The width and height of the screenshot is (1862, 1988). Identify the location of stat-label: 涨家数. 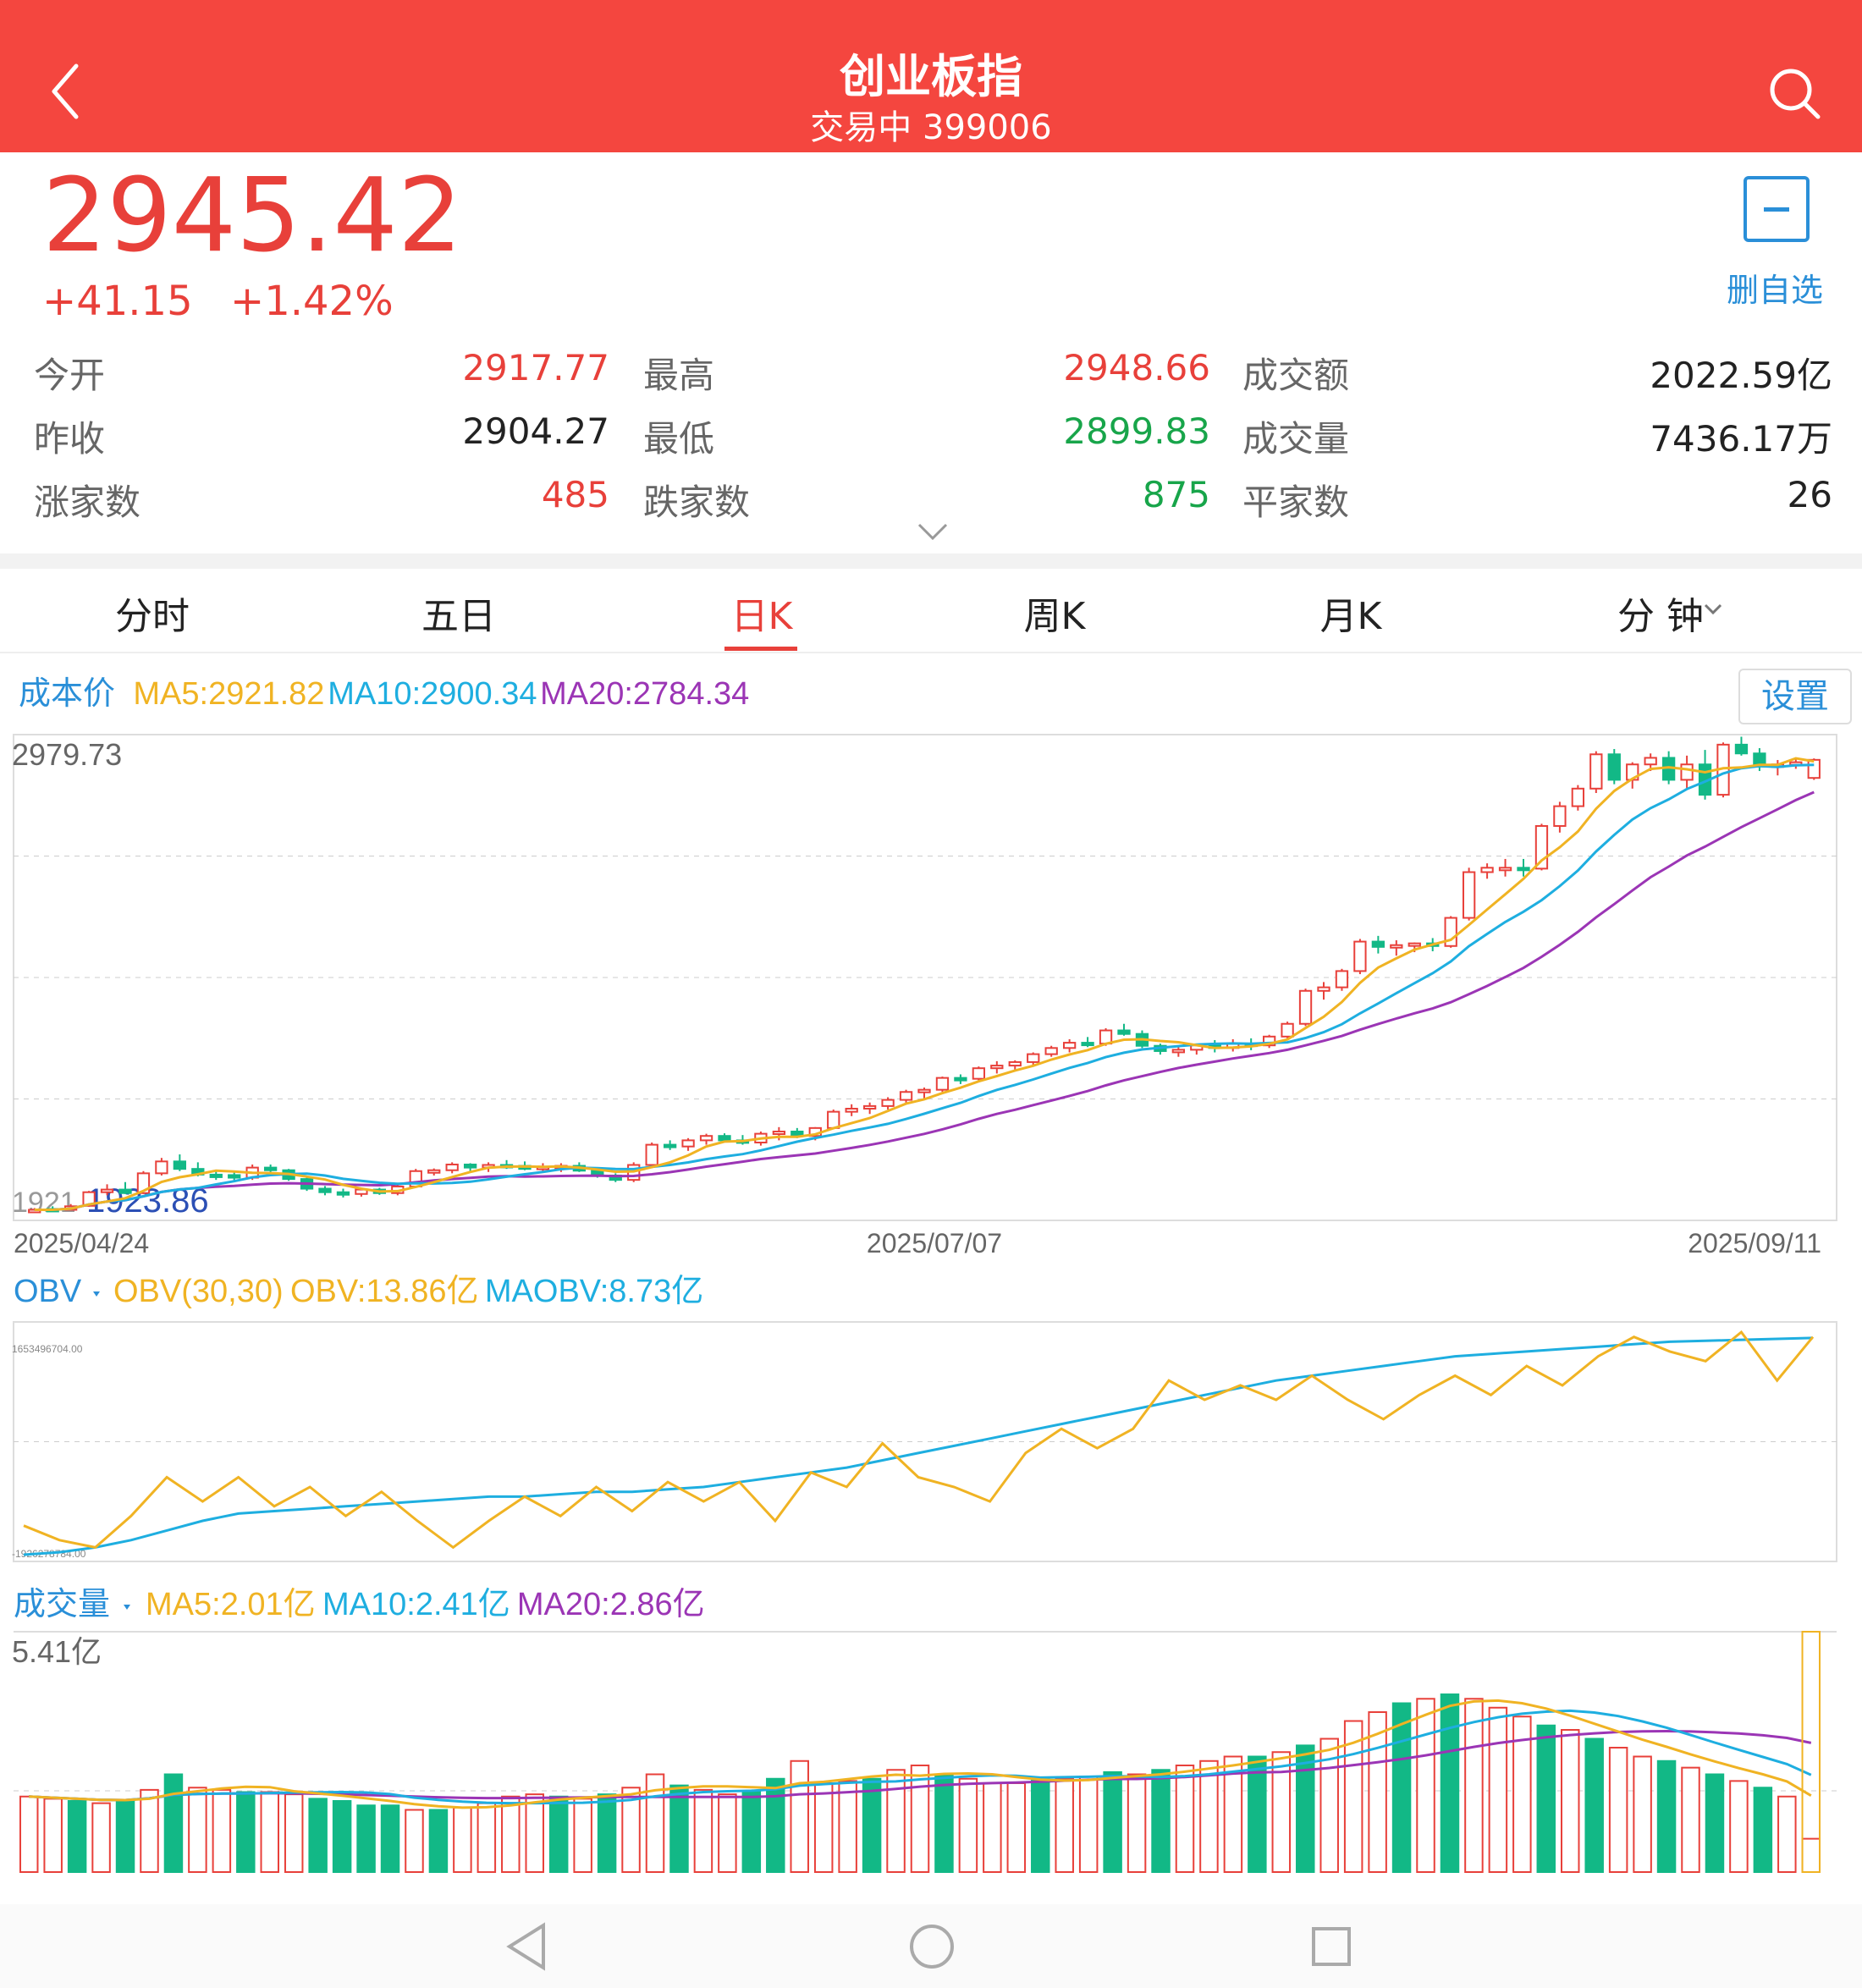
(87, 502).